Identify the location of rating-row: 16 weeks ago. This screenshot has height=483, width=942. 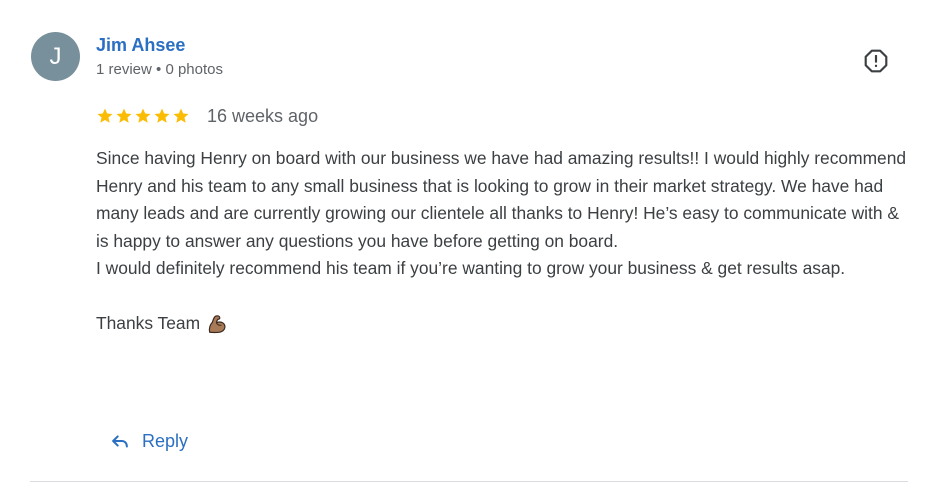
(207, 116).